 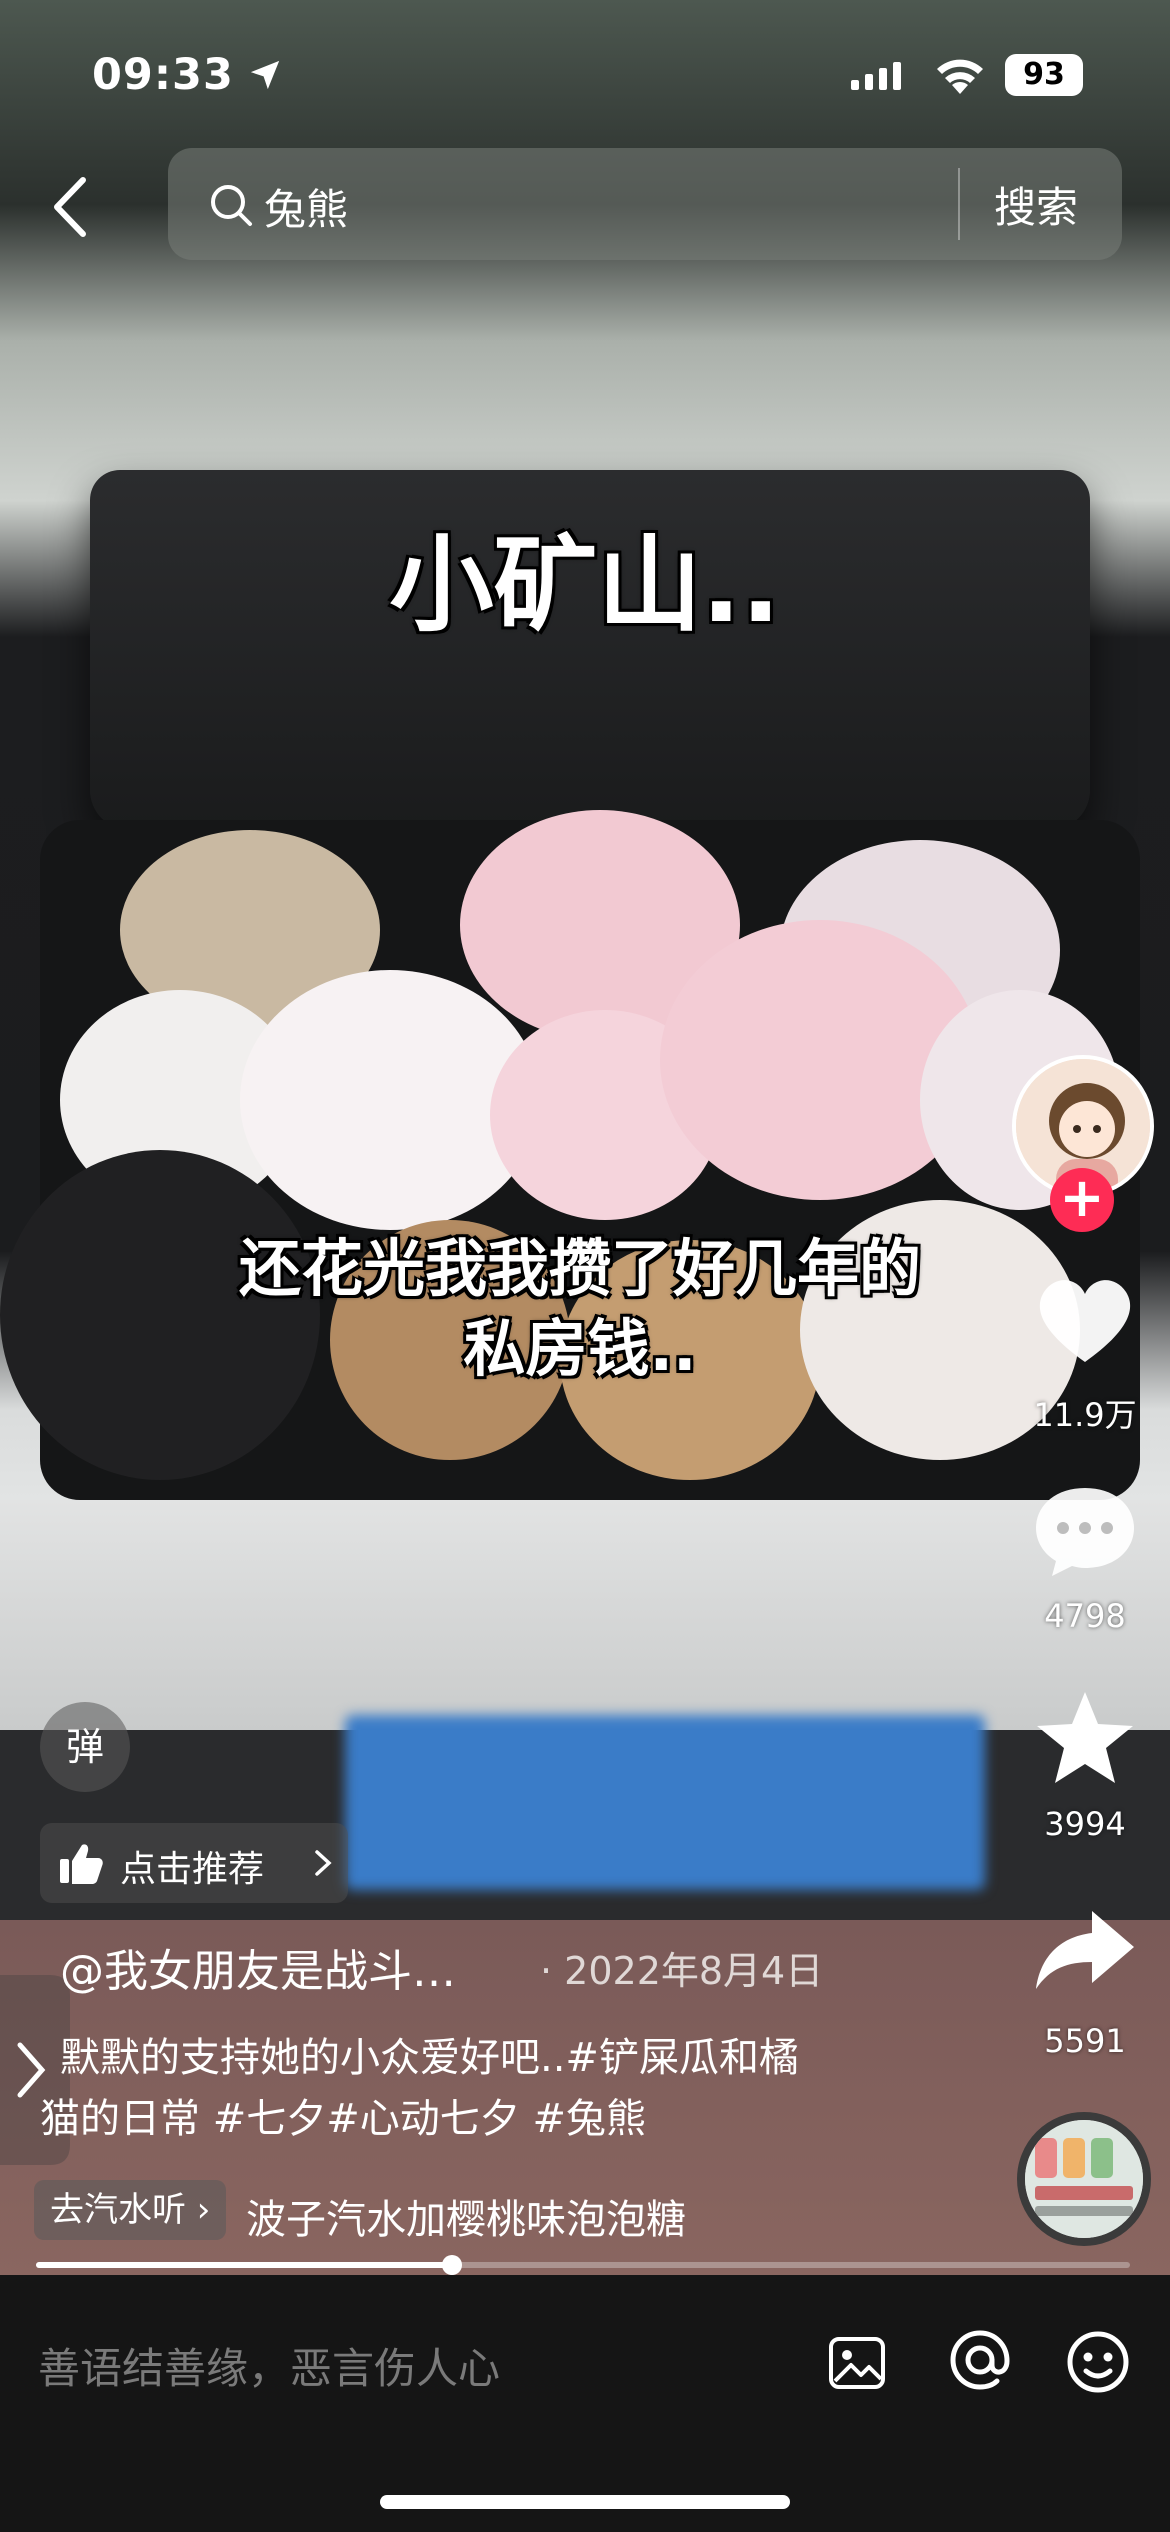 I want to click on license-plate-blurred, so click(x=665, y=1802).